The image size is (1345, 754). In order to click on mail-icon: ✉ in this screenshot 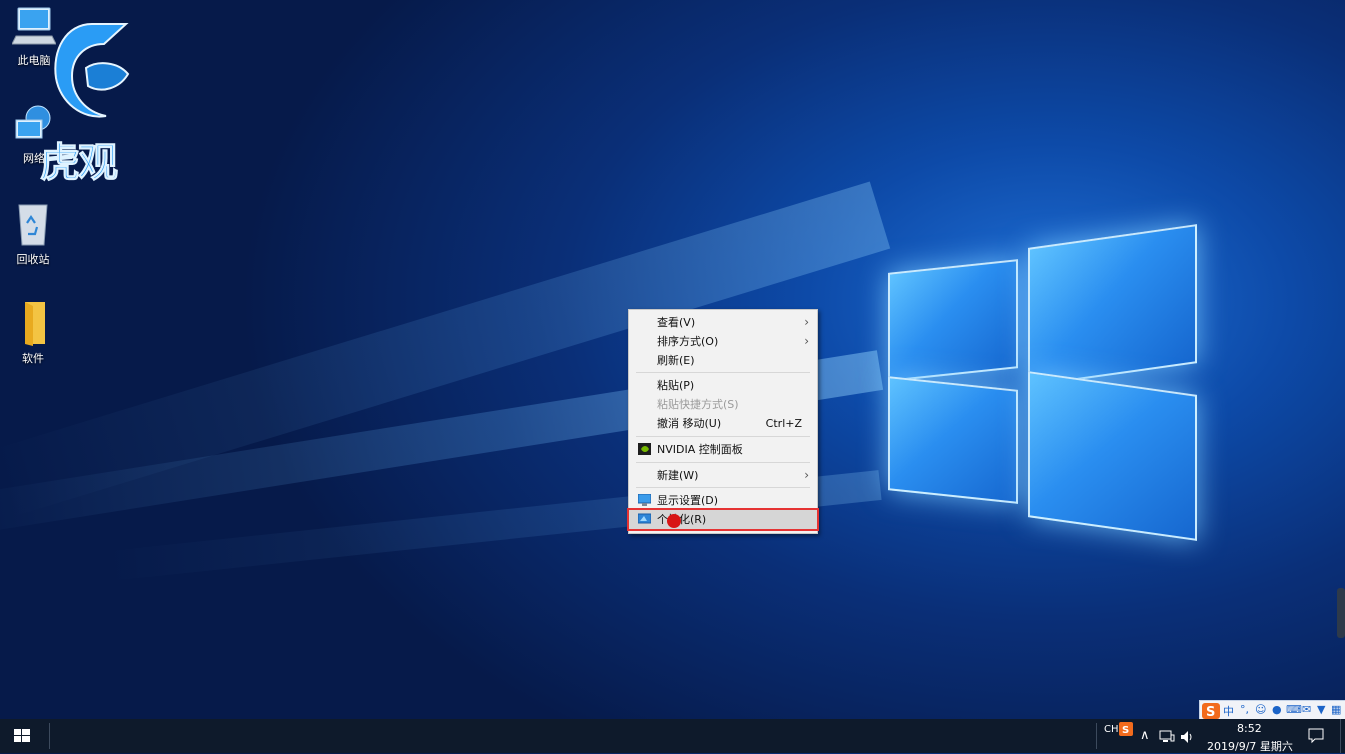, I will do `click(1306, 709)`.